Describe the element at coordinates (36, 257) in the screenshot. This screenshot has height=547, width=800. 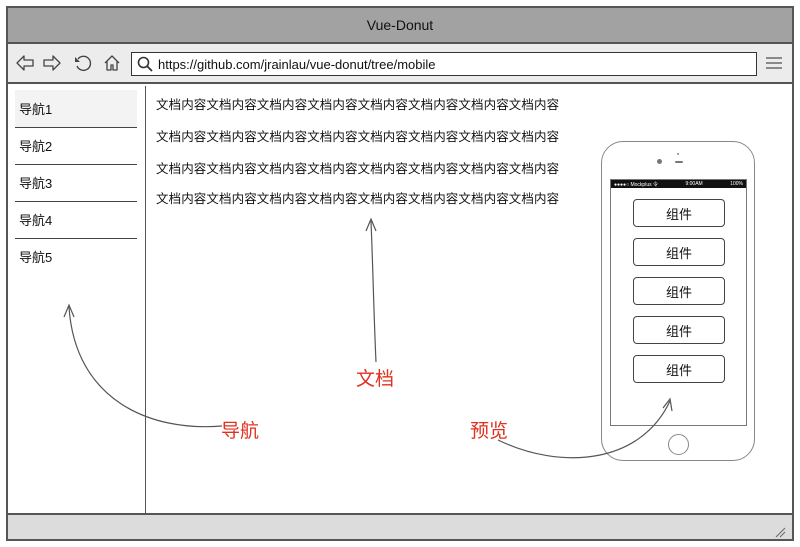
I see `sidebar-item-label: 导航5` at that location.